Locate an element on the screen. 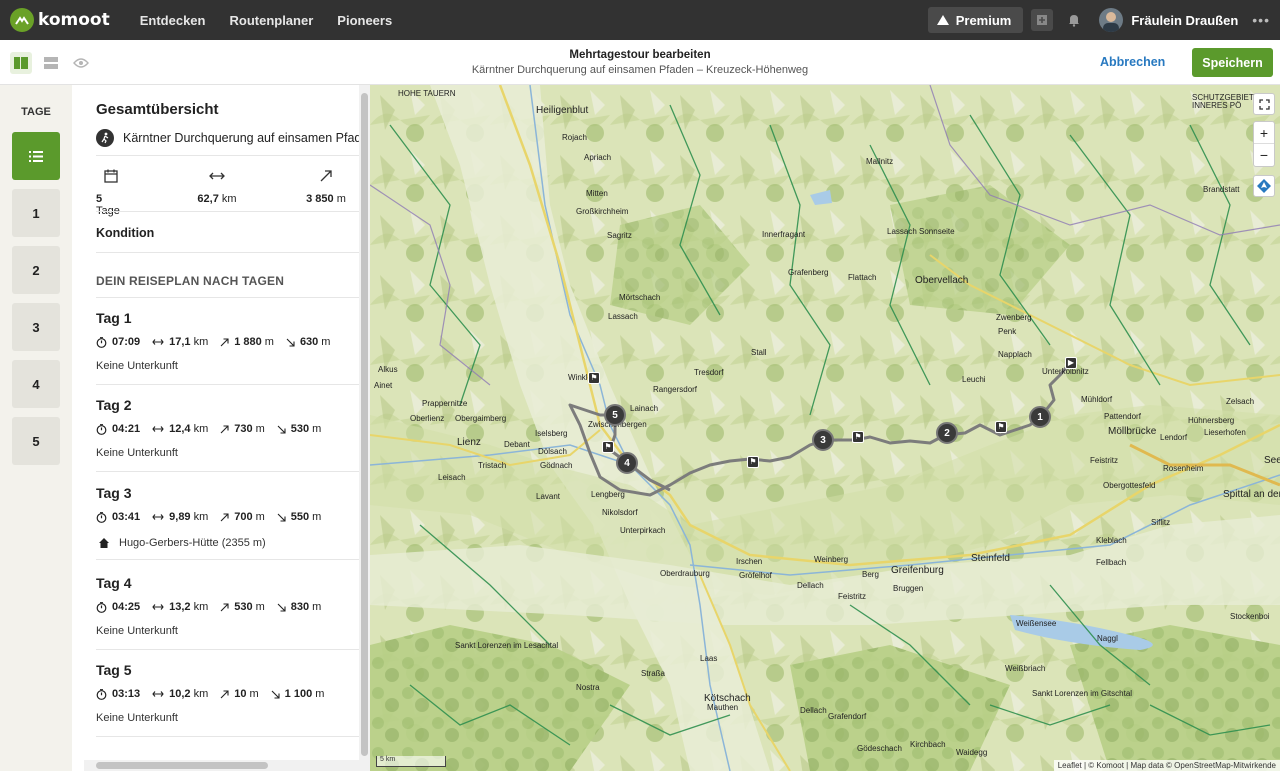 Image resolution: width=1280 pixels, height=771 pixels. day-button-5: 5 is located at coordinates (36, 441).